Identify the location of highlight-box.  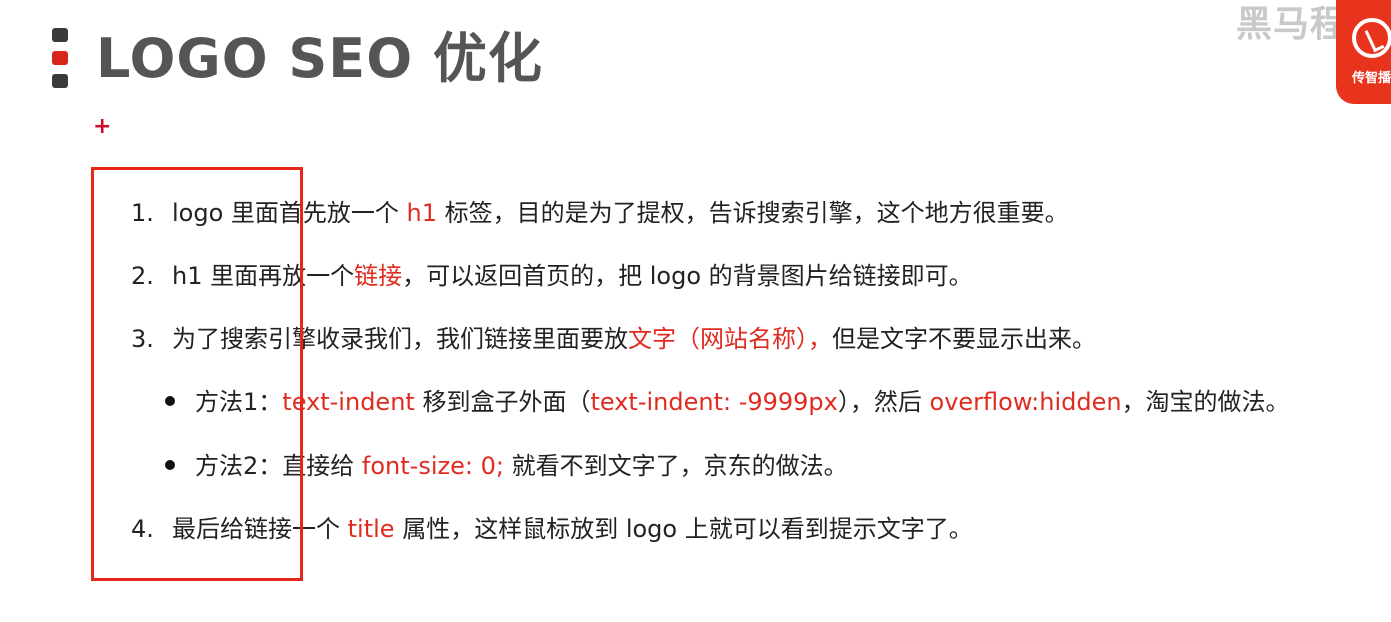
(197, 374).